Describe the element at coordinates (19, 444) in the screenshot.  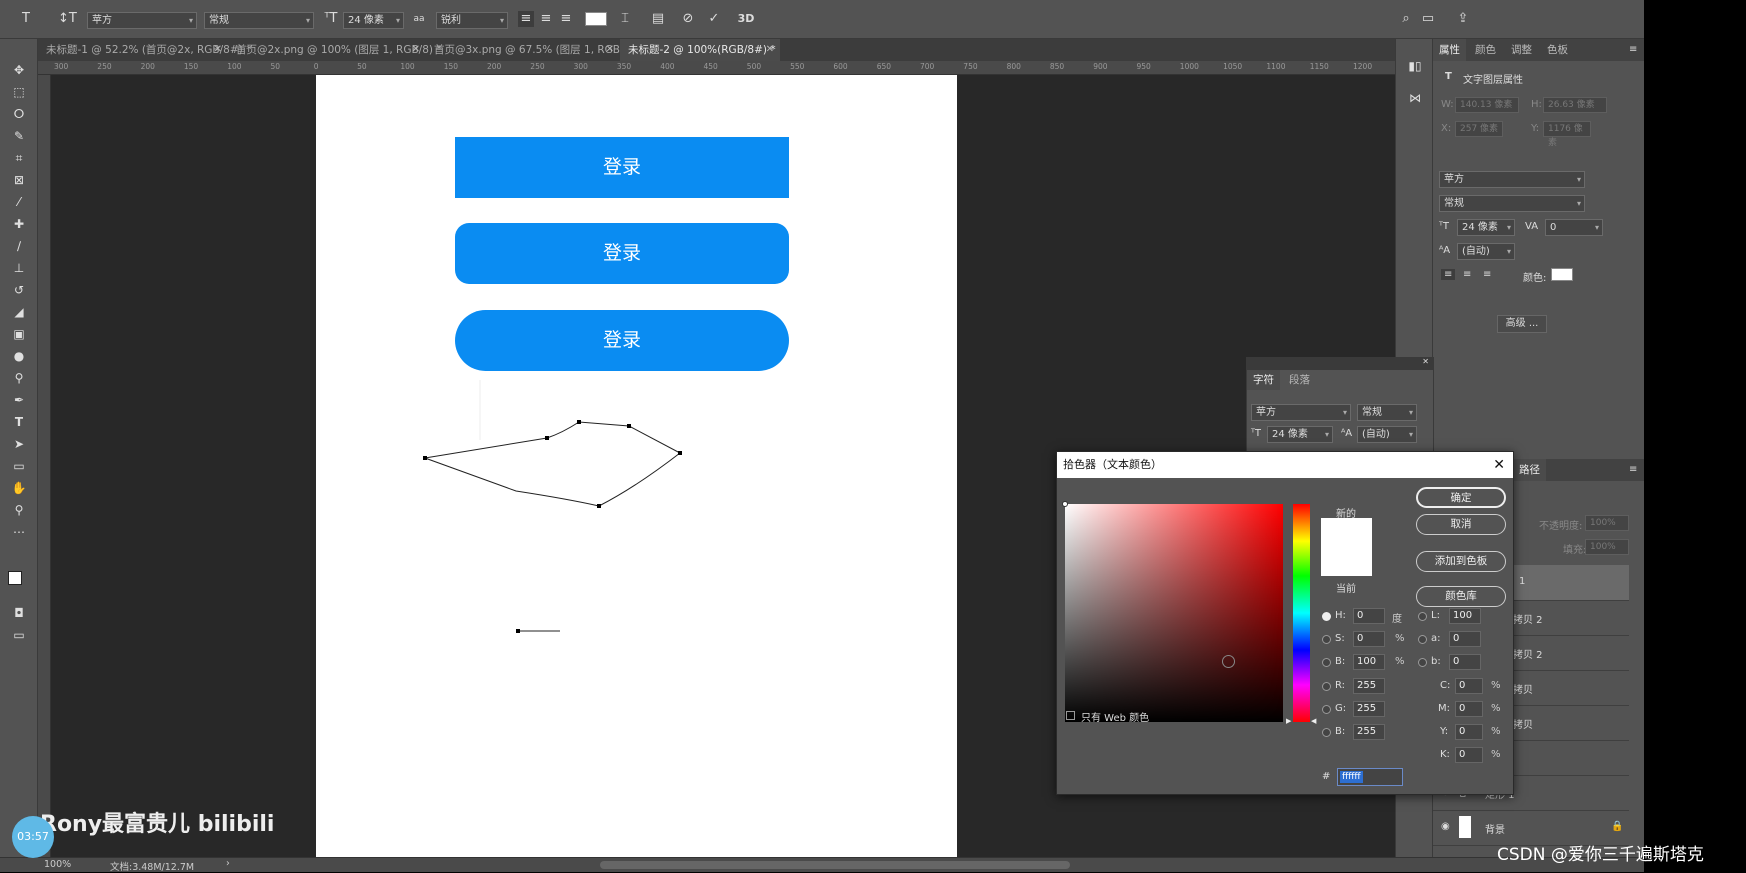
I see `path-select-tool-icon: ➤` at that location.